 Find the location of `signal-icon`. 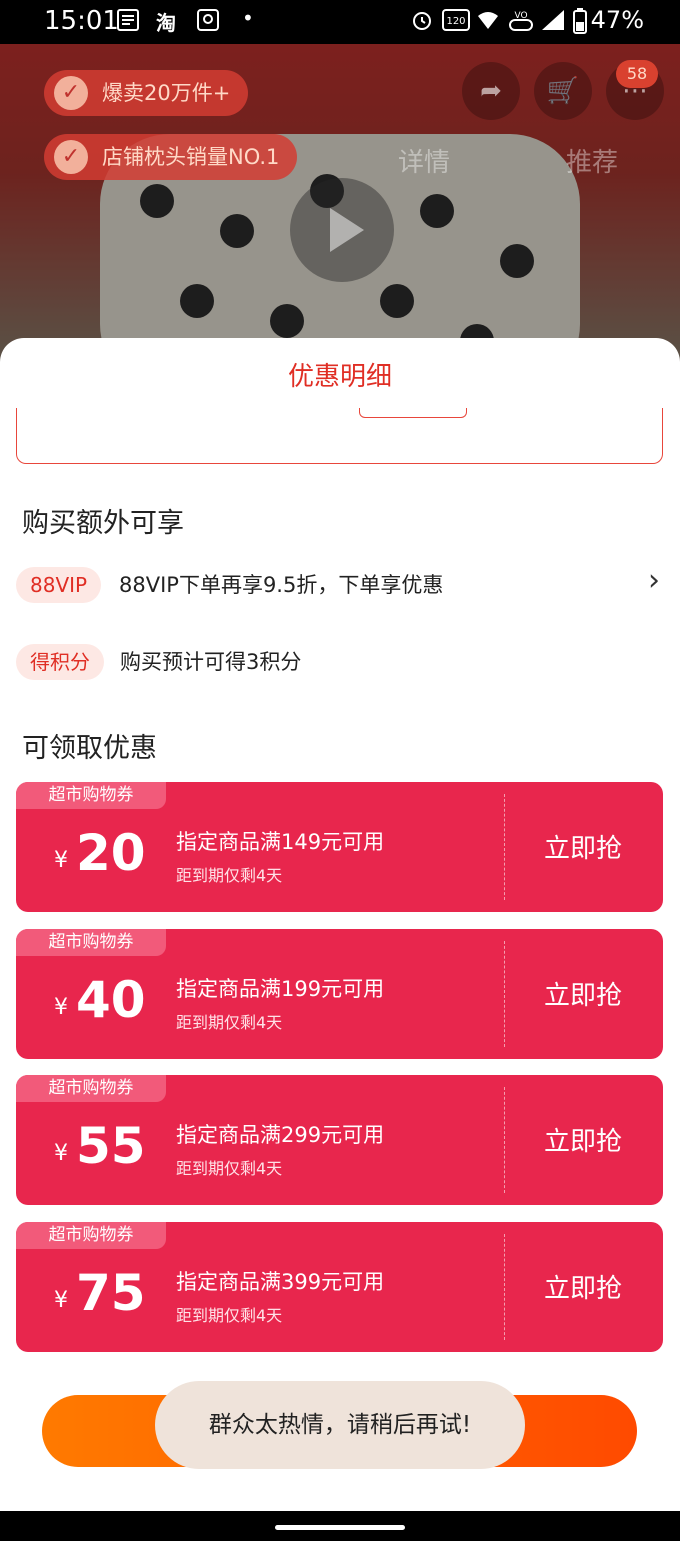

signal-icon is located at coordinates (553, 22).